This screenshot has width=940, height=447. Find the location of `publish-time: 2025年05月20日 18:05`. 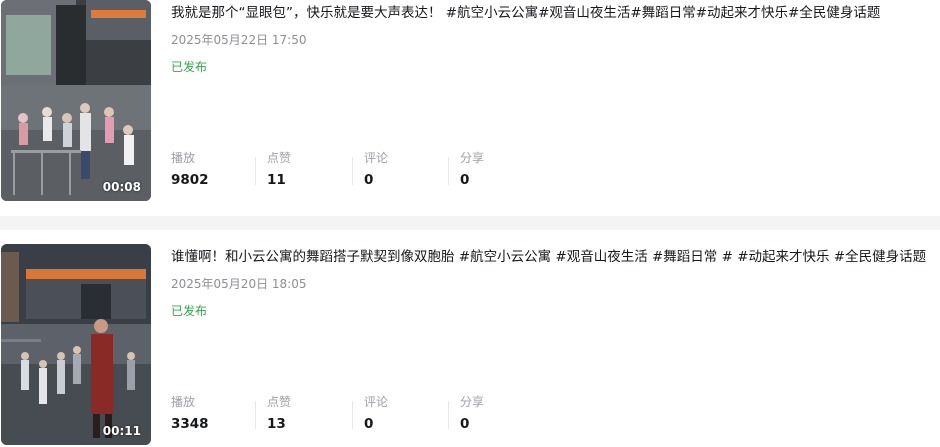

publish-time: 2025年05月20日 18:05 is located at coordinates (239, 284).